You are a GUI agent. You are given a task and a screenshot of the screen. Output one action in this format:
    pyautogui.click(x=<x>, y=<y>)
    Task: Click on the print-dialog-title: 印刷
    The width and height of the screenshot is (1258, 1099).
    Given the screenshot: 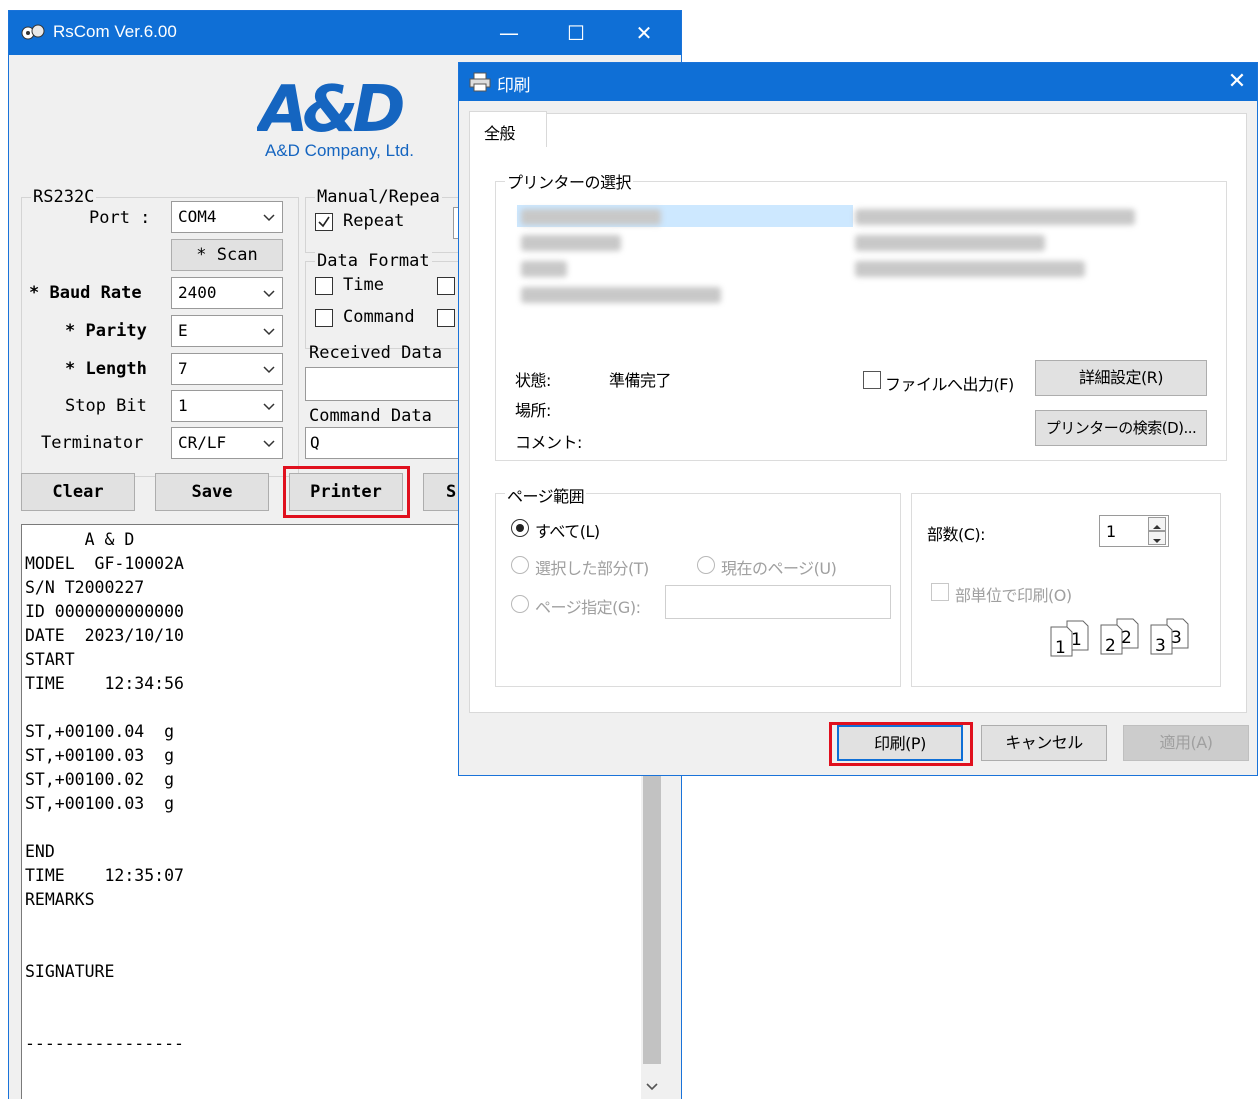 What is the action you would take?
    pyautogui.click(x=514, y=86)
    